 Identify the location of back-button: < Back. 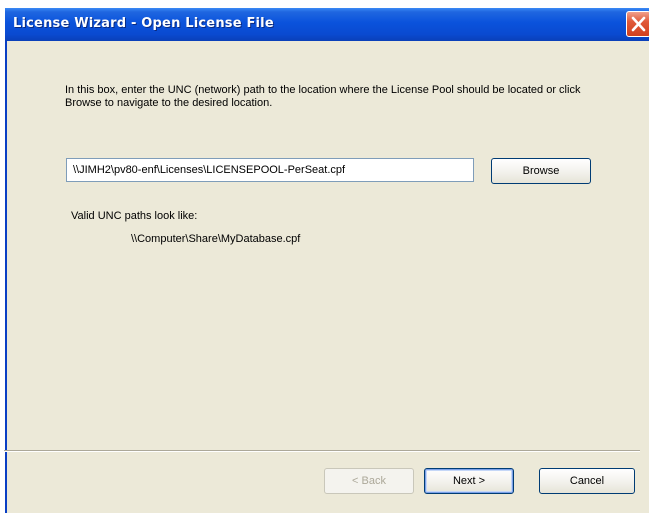
(369, 481).